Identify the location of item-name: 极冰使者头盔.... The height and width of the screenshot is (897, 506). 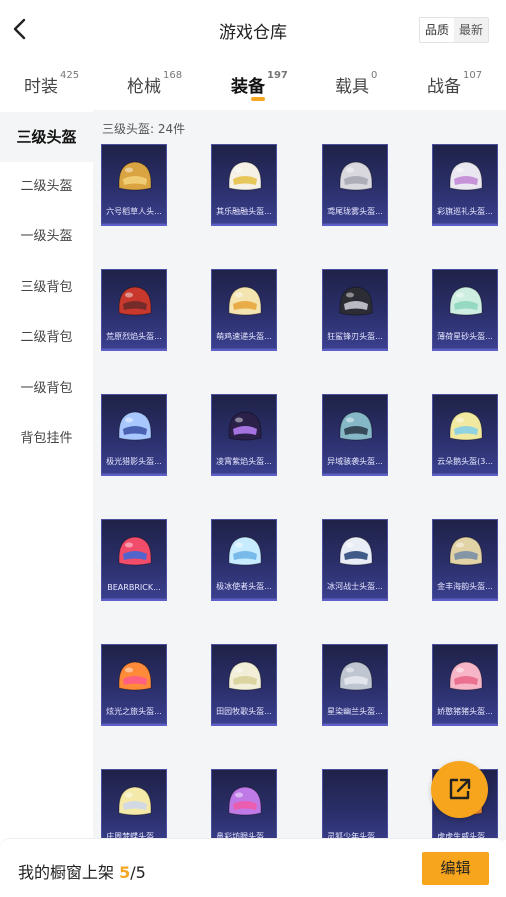
(244, 586).